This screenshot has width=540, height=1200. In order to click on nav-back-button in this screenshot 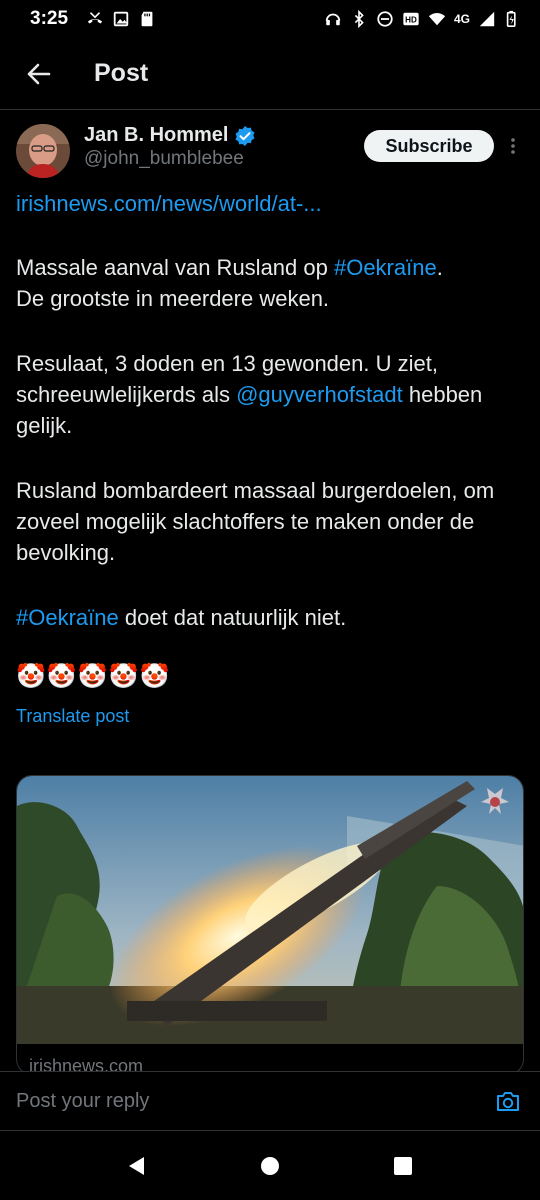, I will do `click(137, 1166)`.